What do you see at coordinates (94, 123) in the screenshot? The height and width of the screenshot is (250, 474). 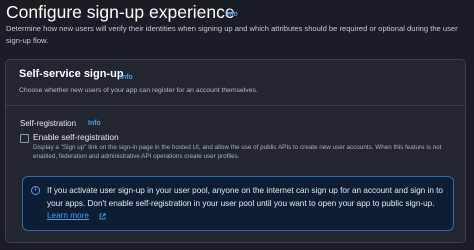 I see `self-registration-info-link: Info` at bounding box center [94, 123].